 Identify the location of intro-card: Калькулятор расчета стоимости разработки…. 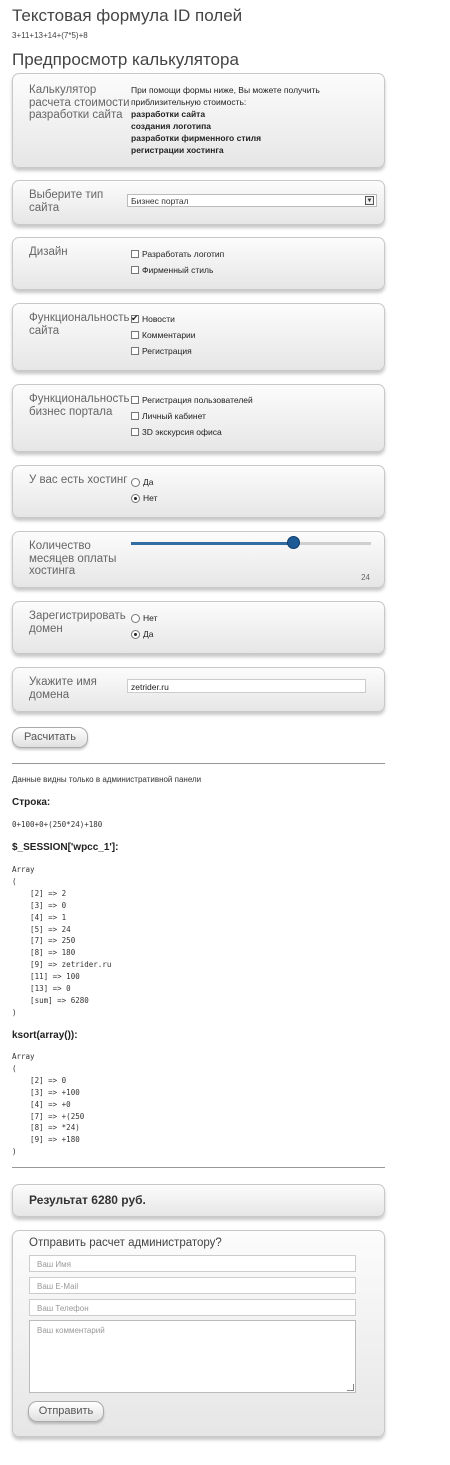
(198, 120).